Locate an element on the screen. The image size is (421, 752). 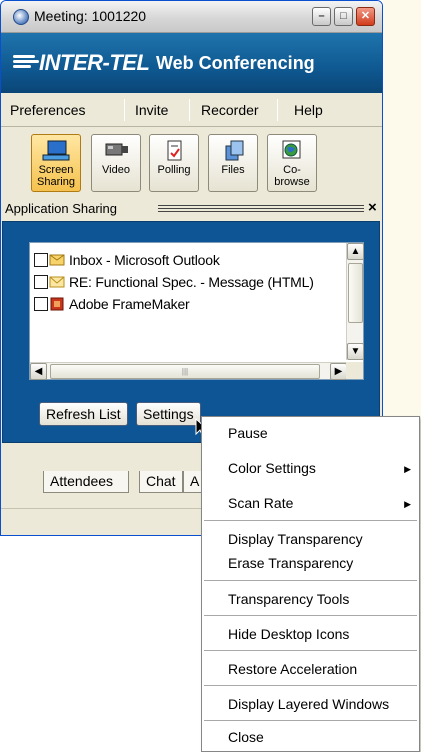
menu-item-hide-desktop-icons: Hide Desktop Icons is located at coordinates (288, 634).